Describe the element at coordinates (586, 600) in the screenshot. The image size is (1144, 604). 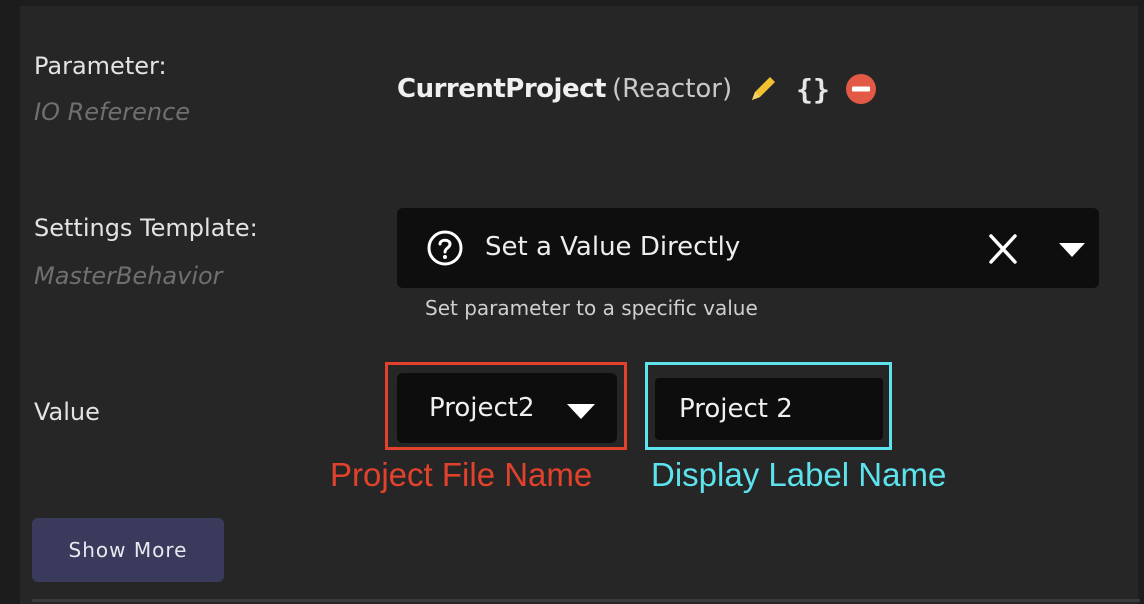
I see `bottom-divider` at that location.